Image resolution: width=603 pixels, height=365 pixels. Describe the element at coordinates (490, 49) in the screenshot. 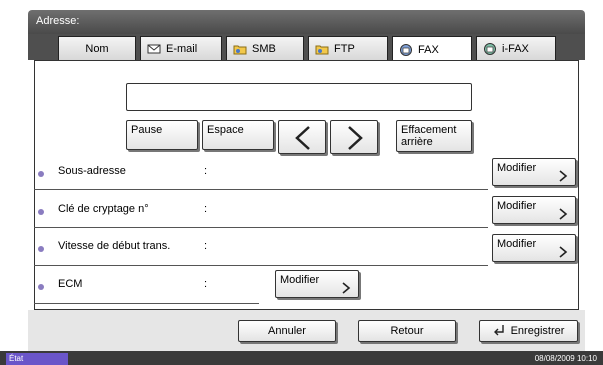

I see `ifax-icon` at that location.